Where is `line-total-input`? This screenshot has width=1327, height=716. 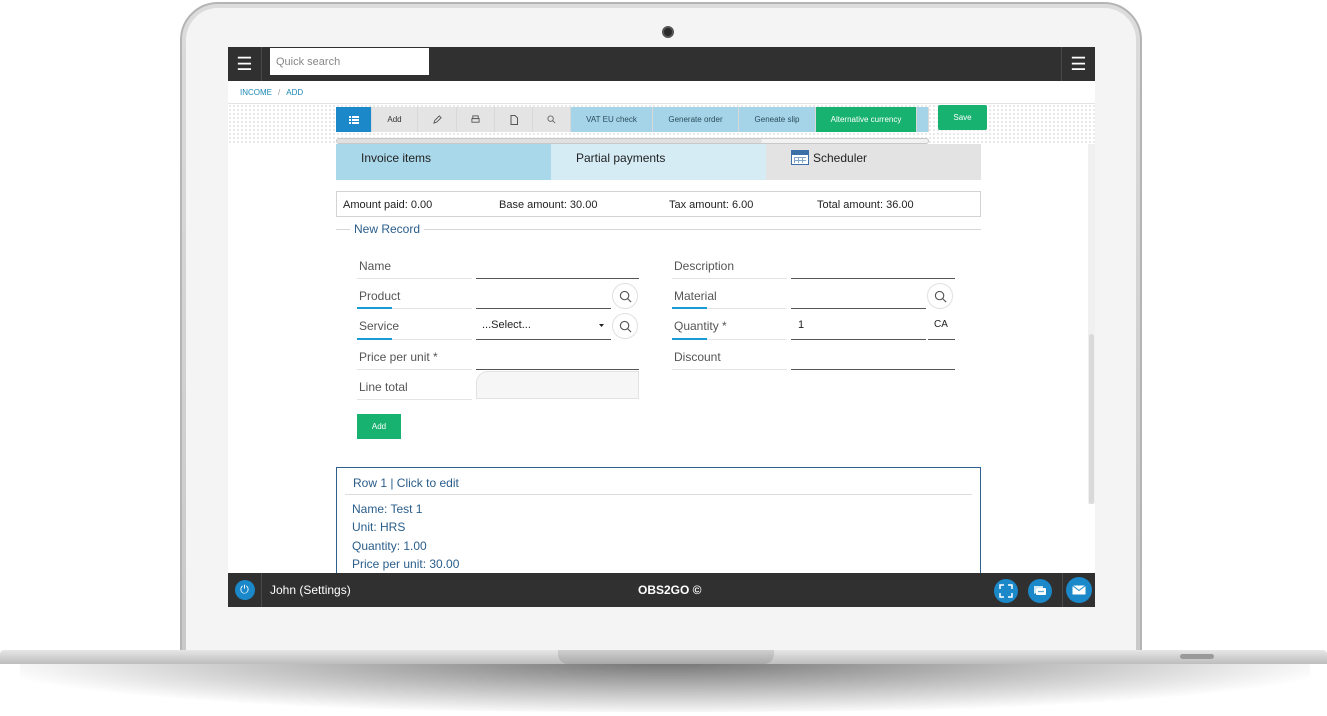
line-total-input is located at coordinates (557, 385).